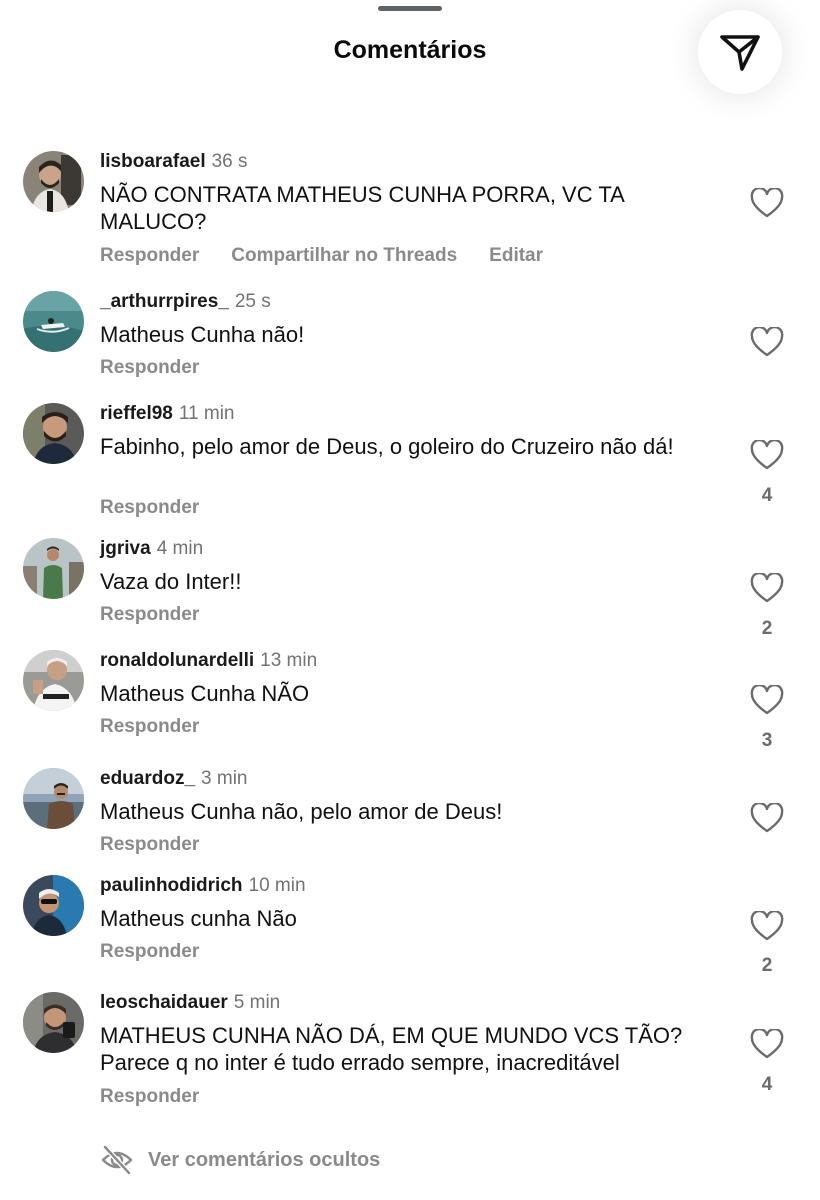 This screenshot has height=1200, width=820. What do you see at coordinates (229, 161) in the screenshot?
I see `comment-time: 36 s` at bounding box center [229, 161].